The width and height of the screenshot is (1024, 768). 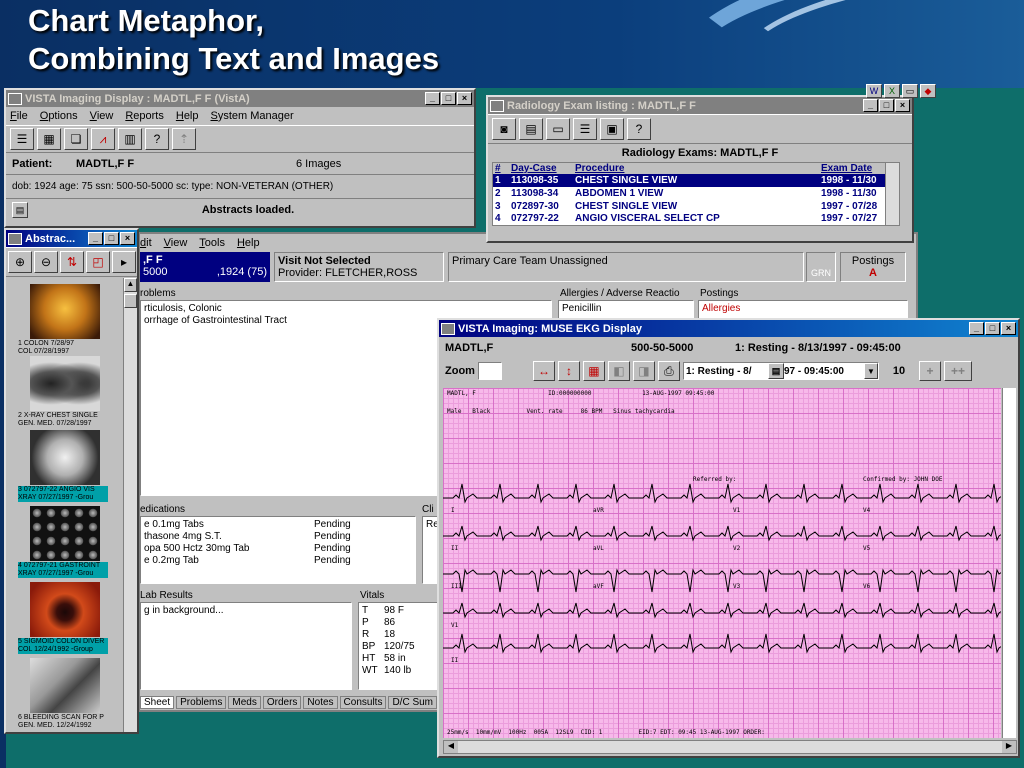 What do you see at coordinates (531, 129) in the screenshot?
I see `report-icon: ▤` at bounding box center [531, 129].